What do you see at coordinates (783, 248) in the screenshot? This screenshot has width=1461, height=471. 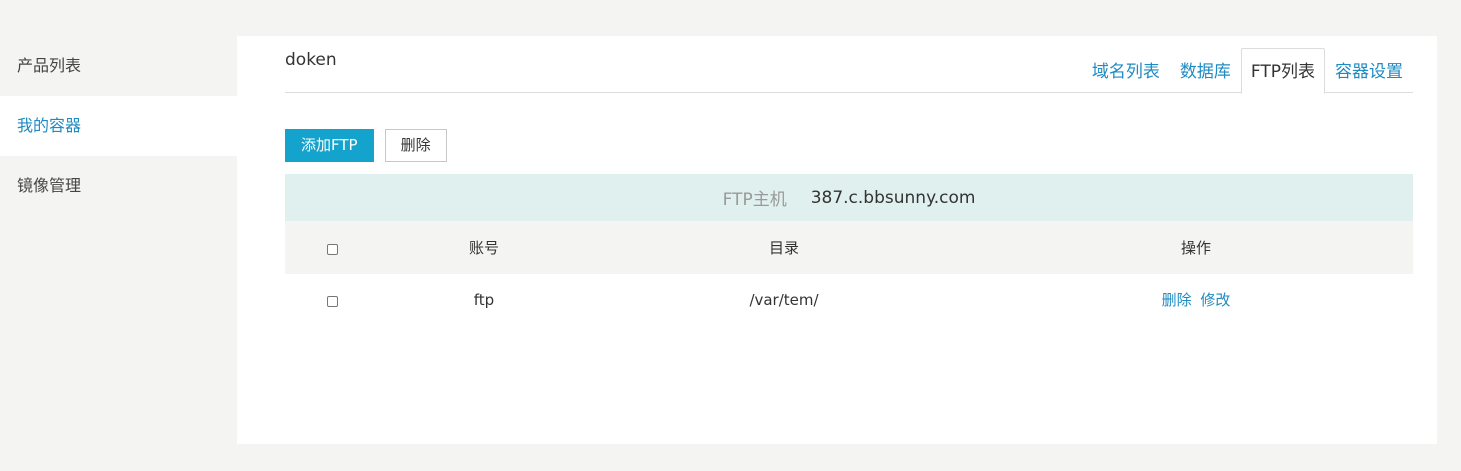 I see `column-header-directory: 目录` at bounding box center [783, 248].